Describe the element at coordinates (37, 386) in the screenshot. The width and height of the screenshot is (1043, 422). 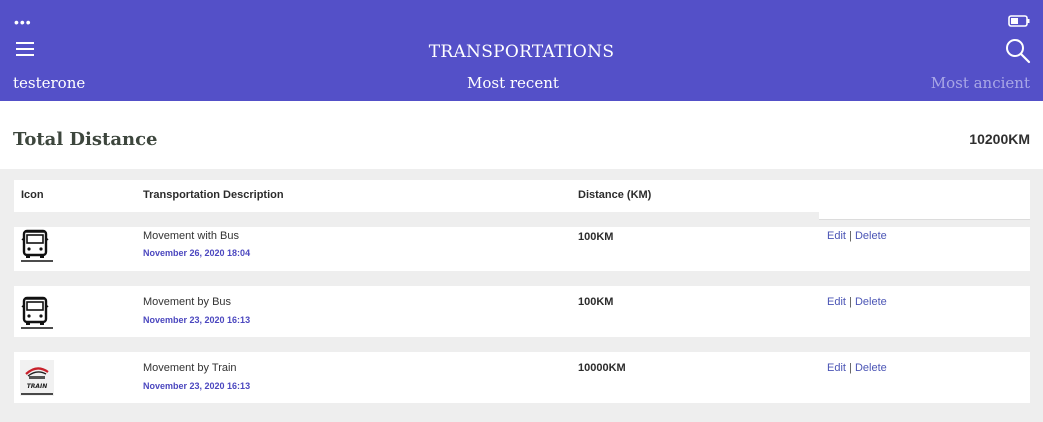
I see `train-icon-text: TRAIN` at that location.